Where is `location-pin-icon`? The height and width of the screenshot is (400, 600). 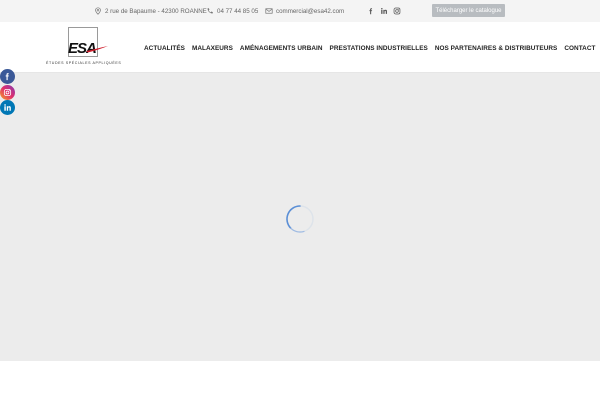
location-pin-icon is located at coordinates (98, 11).